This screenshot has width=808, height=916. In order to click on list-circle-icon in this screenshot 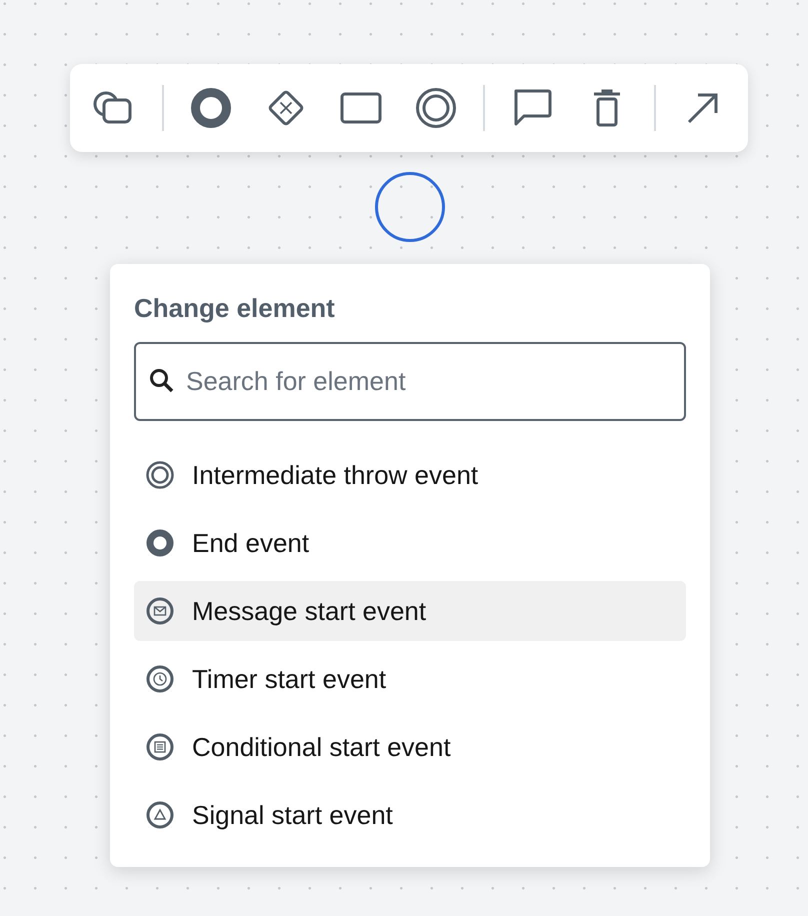, I will do `click(160, 747)`.